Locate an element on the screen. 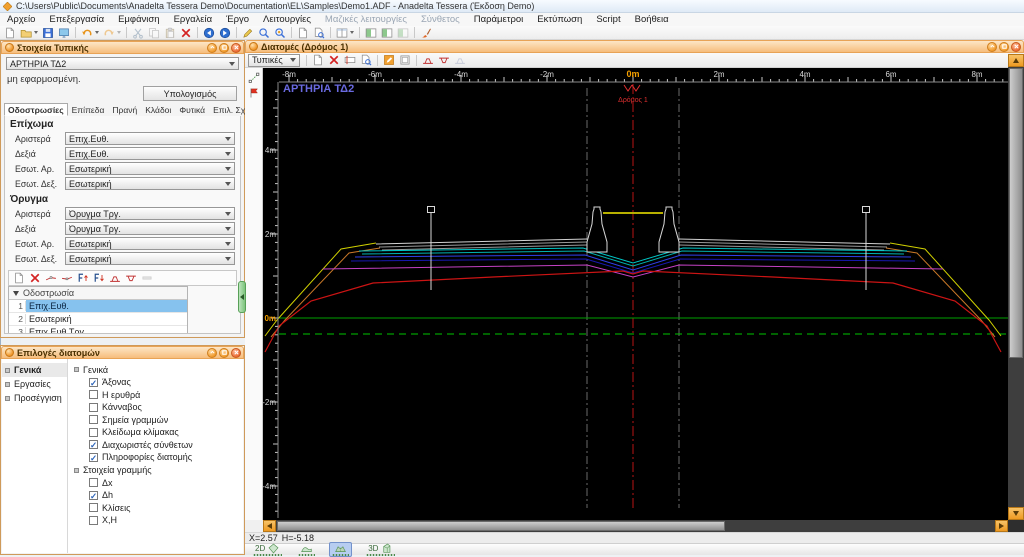 Image resolution: width=1024 pixels, height=557 pixels. preview-section-button is located at coordinates (366, 60).